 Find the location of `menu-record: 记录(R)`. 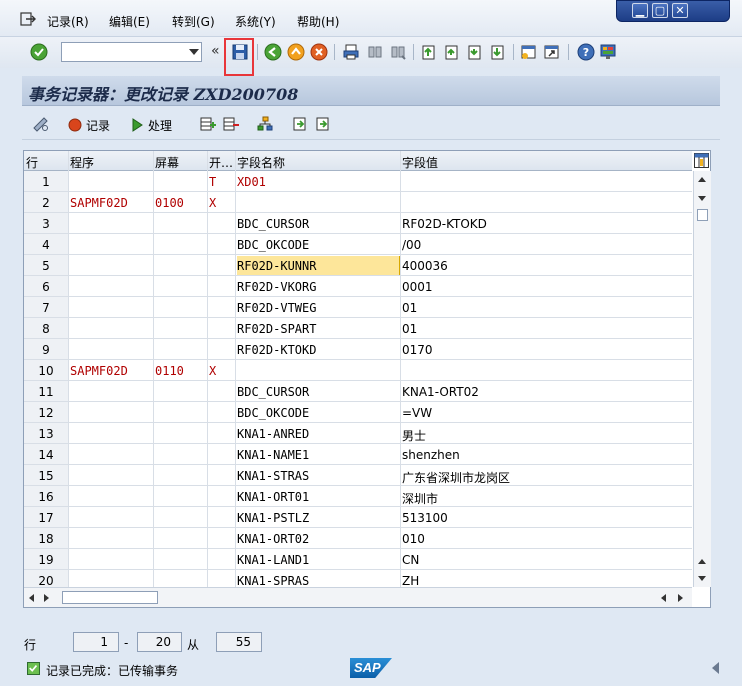

menu-record: 记录(R) is located at coordinates (68, 21).